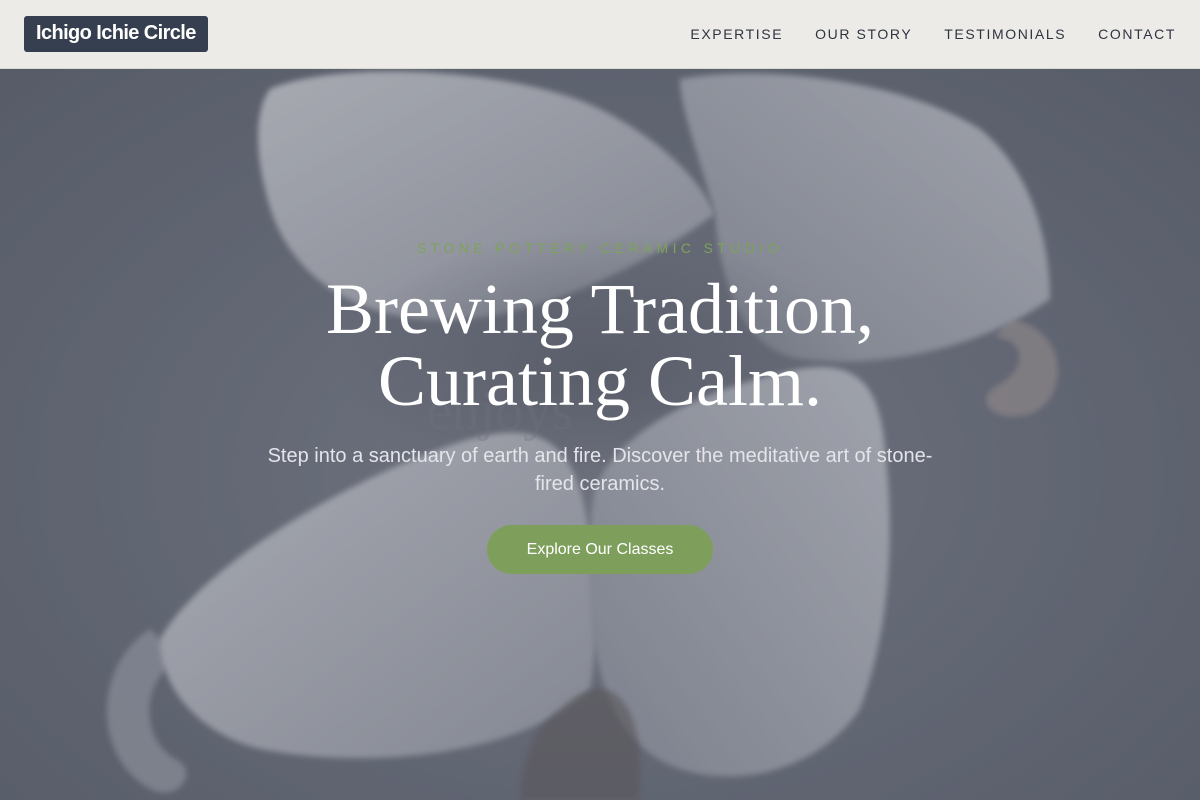  What do you see at coordinates (1005, 34) in the screenshot?
I see `nav-item-testimonials: TESTIMONIALS` at bounding box center [1005, 34].